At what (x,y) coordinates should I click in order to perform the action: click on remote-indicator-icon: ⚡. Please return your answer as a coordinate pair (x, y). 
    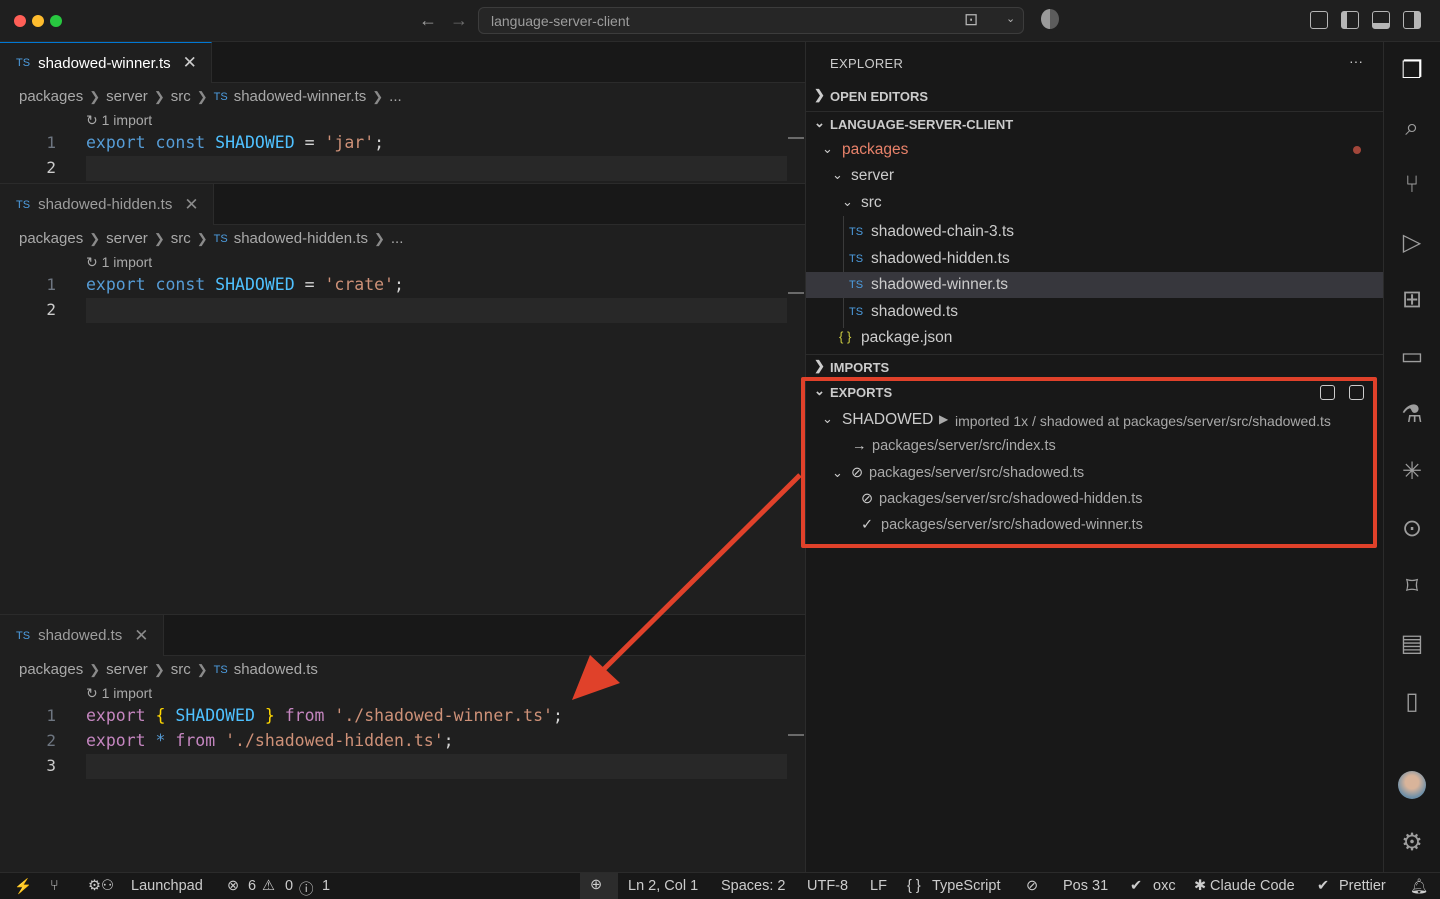
    Looking at the image, I should click on (23, 886).